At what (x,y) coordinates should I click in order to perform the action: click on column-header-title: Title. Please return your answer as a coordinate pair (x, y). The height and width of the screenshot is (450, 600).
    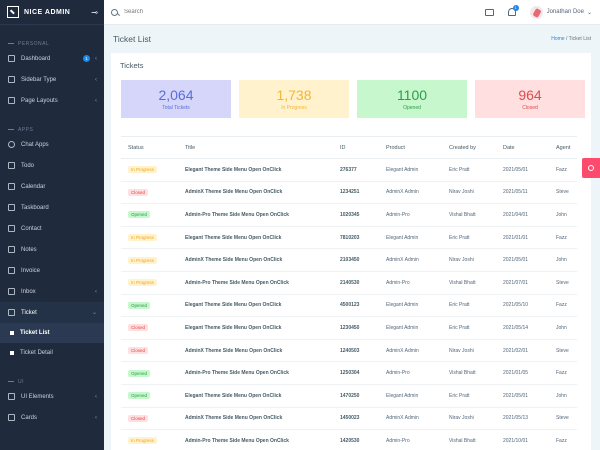
    Looking at the image, I should click on (255, 147).